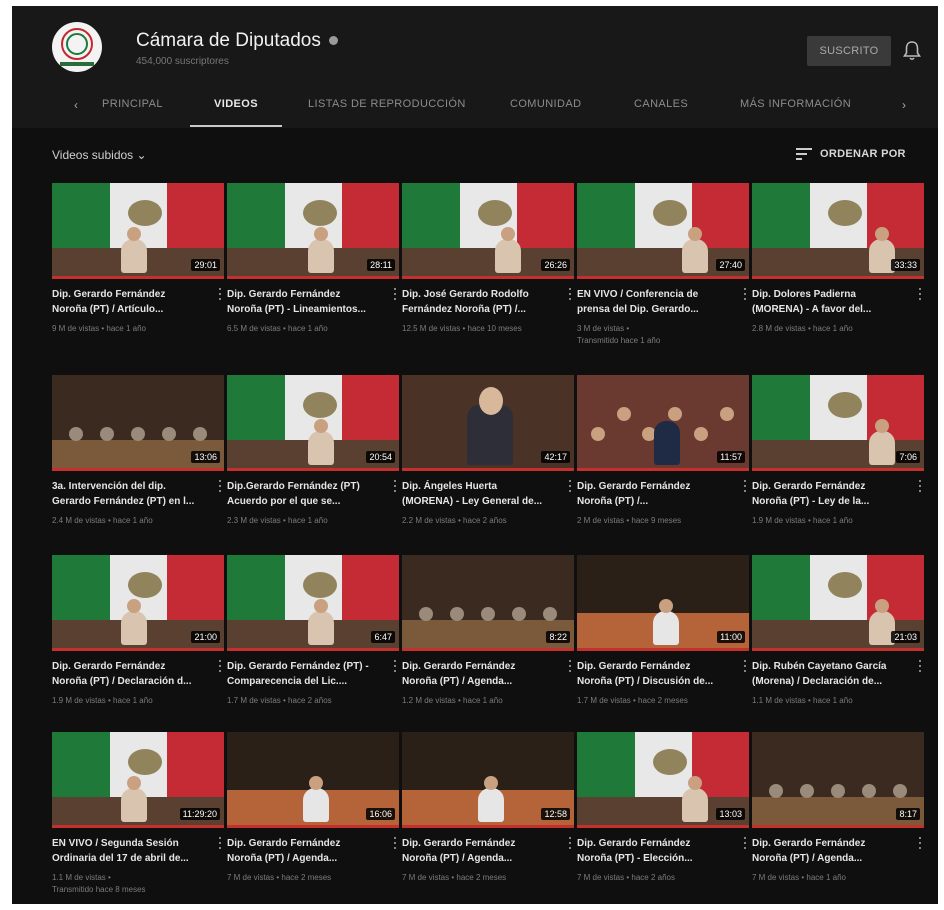 Image resolution: width=944 pixels, height=910 pixels. What do you see at coordinates (663, 231) in the screenshot?
I see `video-thumbnail: 27:40` at bounding box center [663, 231].